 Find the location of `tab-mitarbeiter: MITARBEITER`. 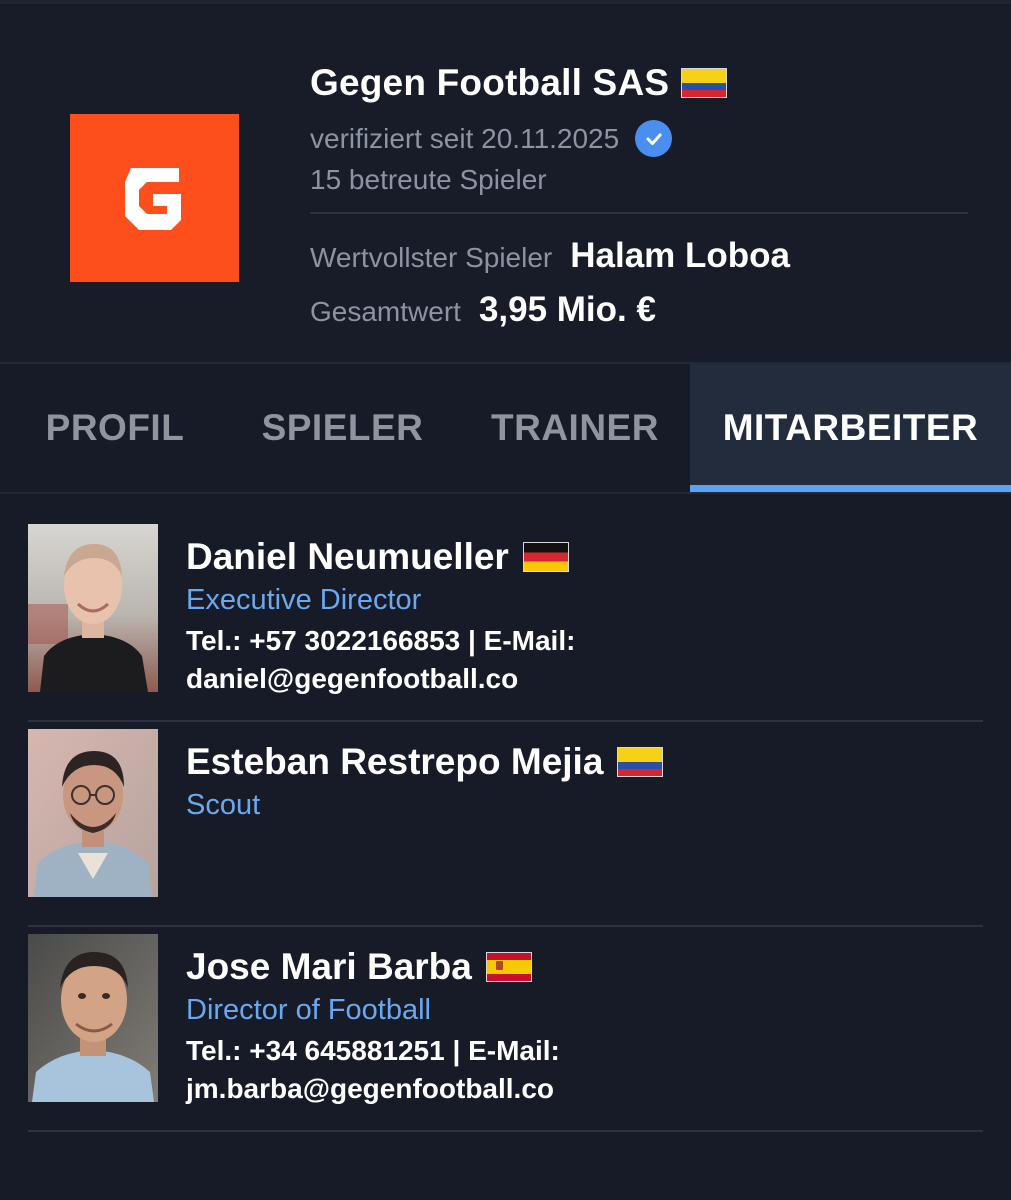

tab-mitarbeiter: MITARBEITER is located at coordinates (850, 428).